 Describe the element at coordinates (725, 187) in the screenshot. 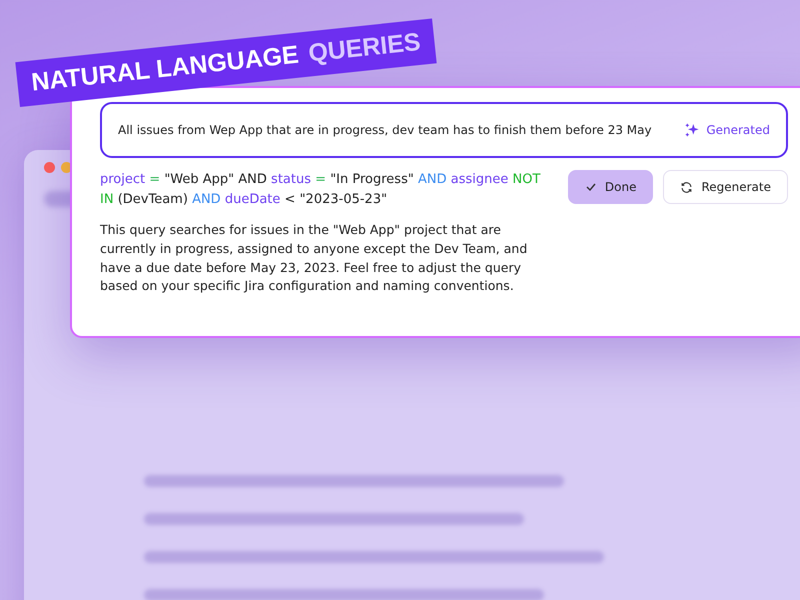

I see `regenerate-button: Regenerate` at that location.